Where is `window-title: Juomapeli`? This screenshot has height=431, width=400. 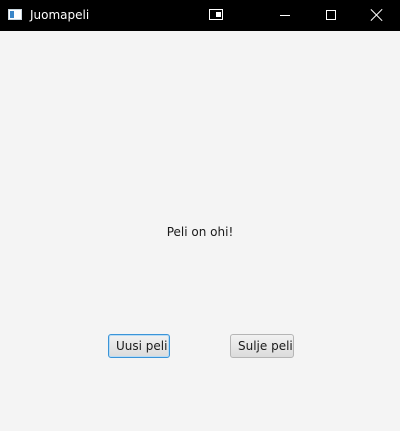 window-title: Juomapeli is located at coordinates (60, 15).